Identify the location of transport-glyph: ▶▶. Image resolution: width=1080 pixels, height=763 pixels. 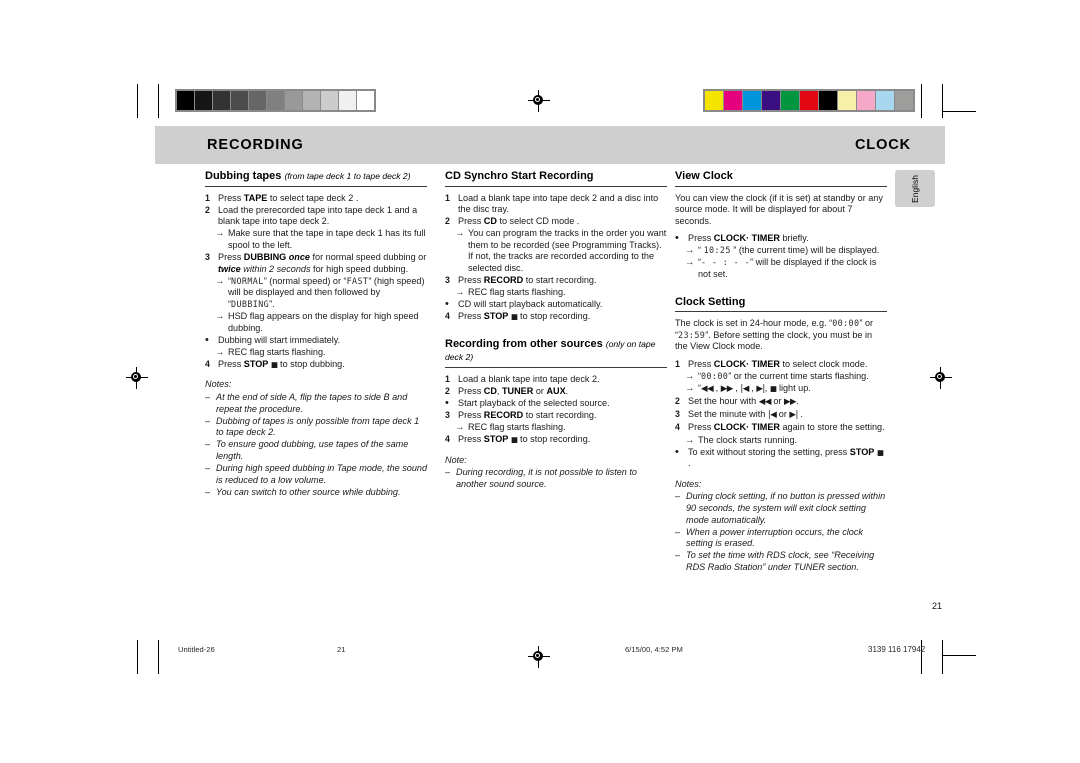
(790, 402).